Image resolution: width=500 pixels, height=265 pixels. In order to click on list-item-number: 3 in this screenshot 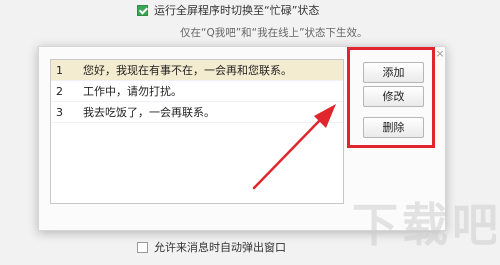, I will do `click(59, 112)`.